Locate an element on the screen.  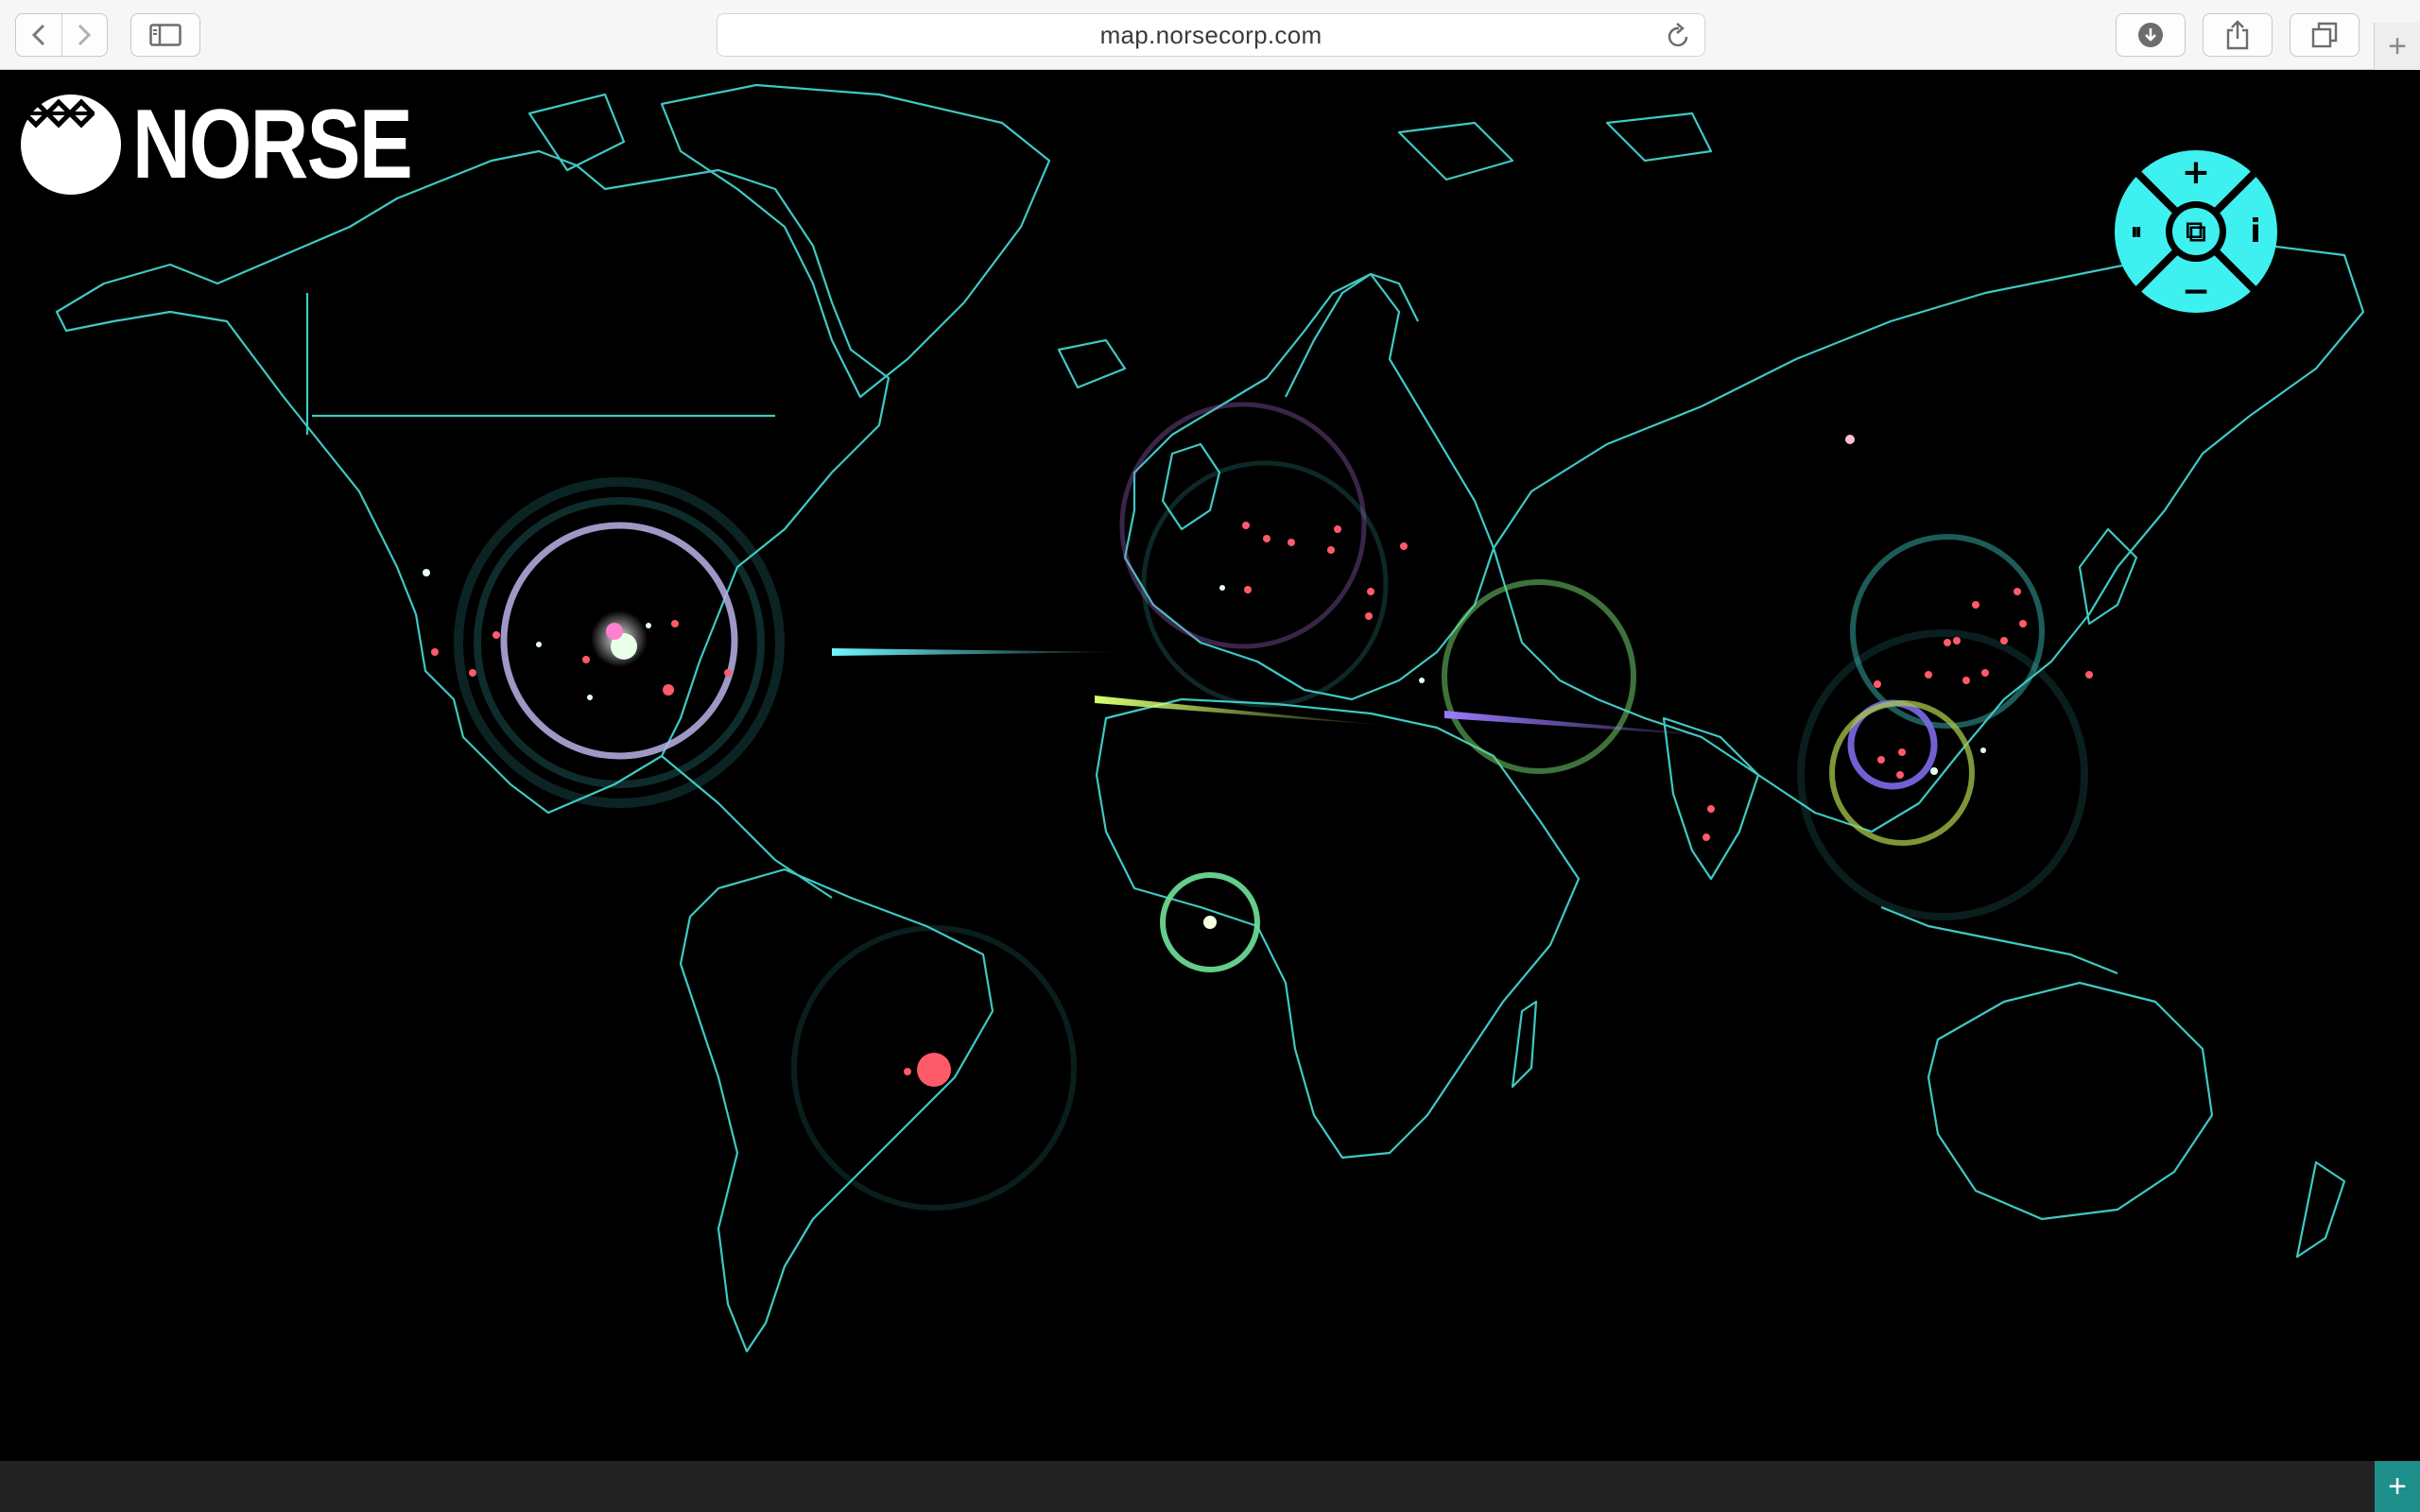
south-america-outline is located at coordinates (836, 1110).